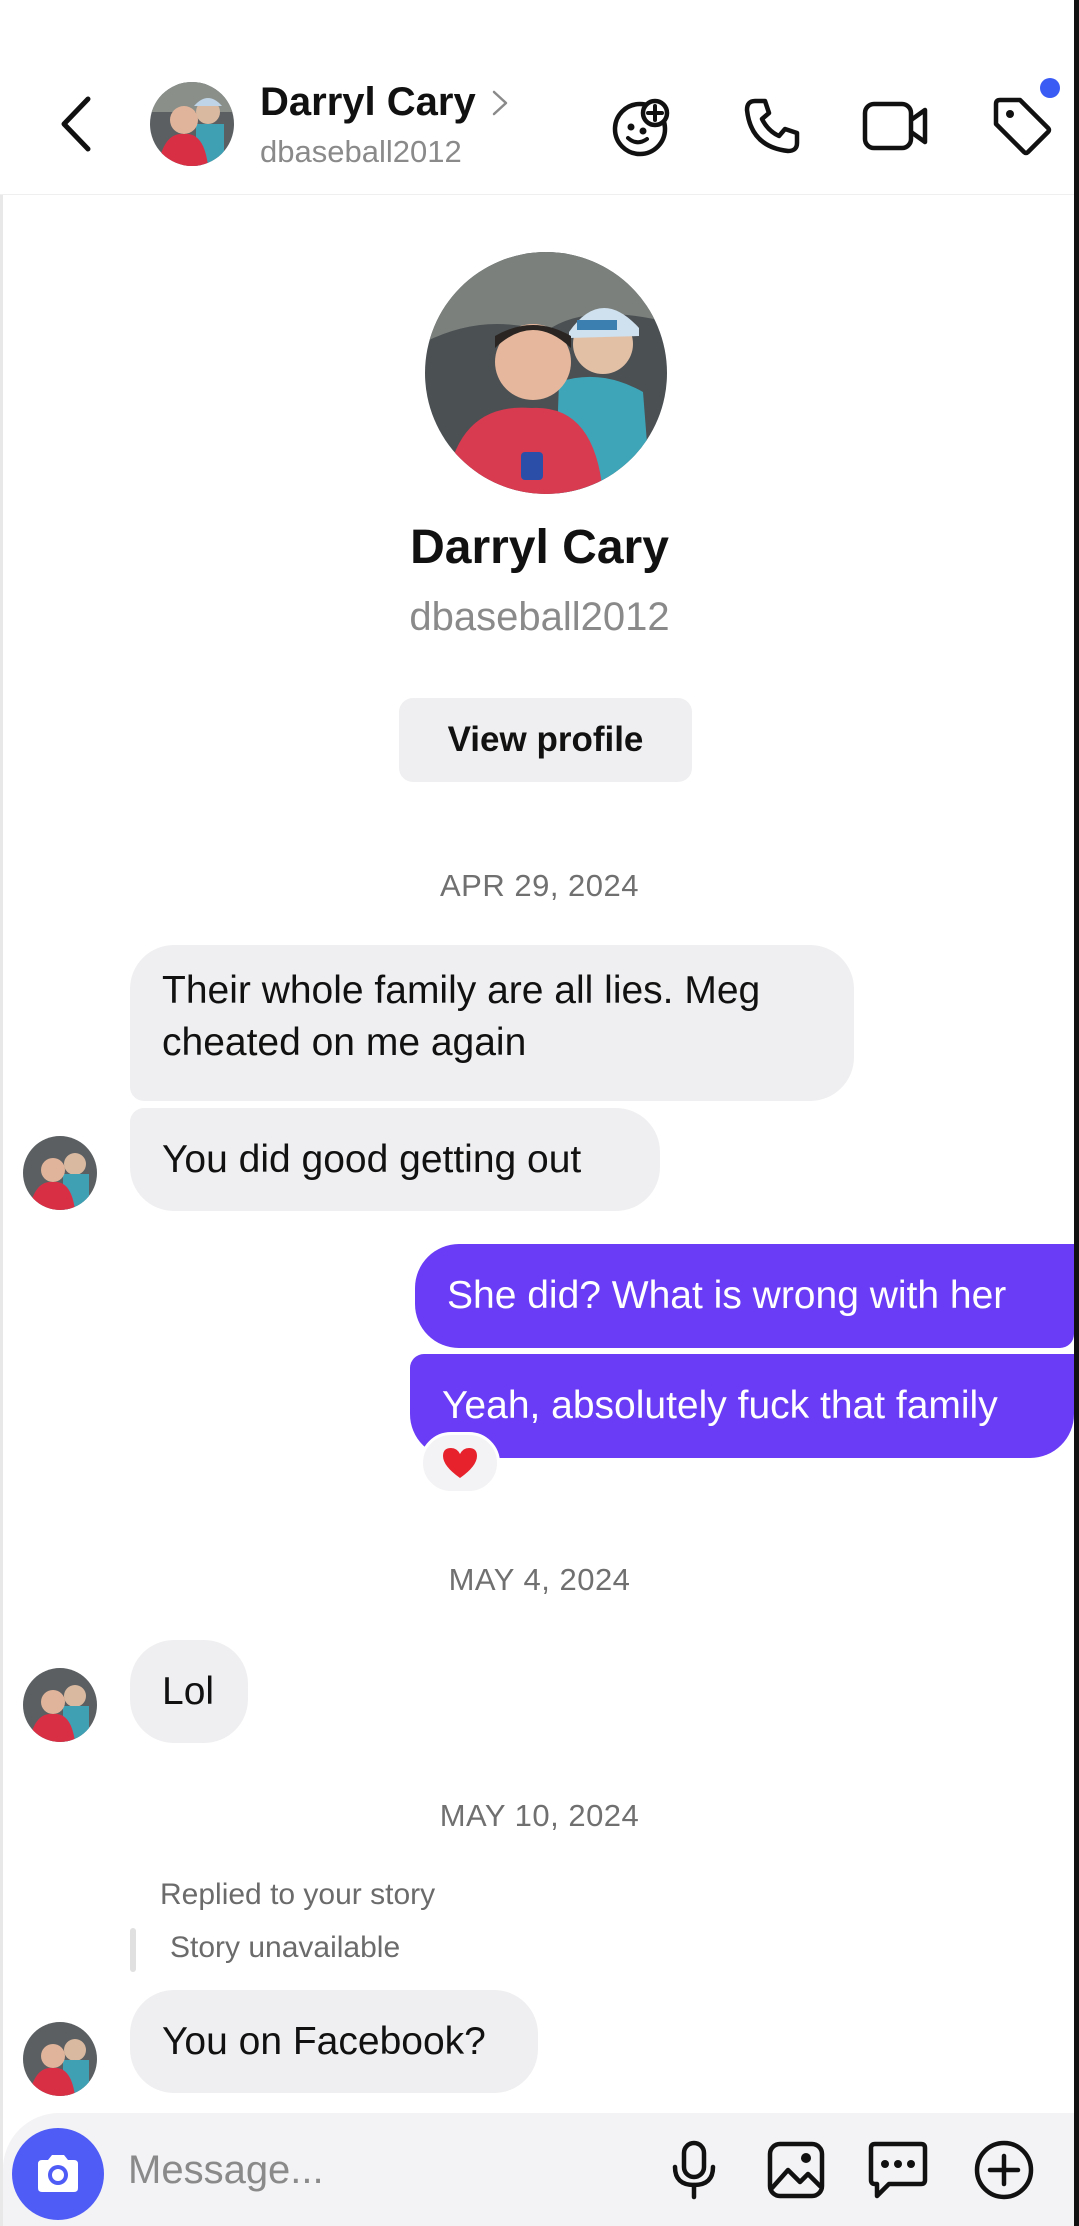 The image size is (1079, 2226). What do you see at coordinates (1050, 88) in the screenshot?
I see `notification-dot` at bounding box center [1050, 88].